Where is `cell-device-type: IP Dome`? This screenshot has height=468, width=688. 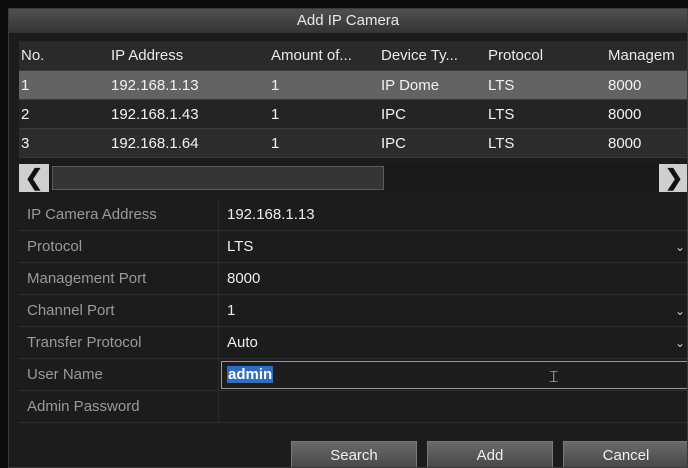 cell-device-type: IP Dome is located at coordinates (410, 85).